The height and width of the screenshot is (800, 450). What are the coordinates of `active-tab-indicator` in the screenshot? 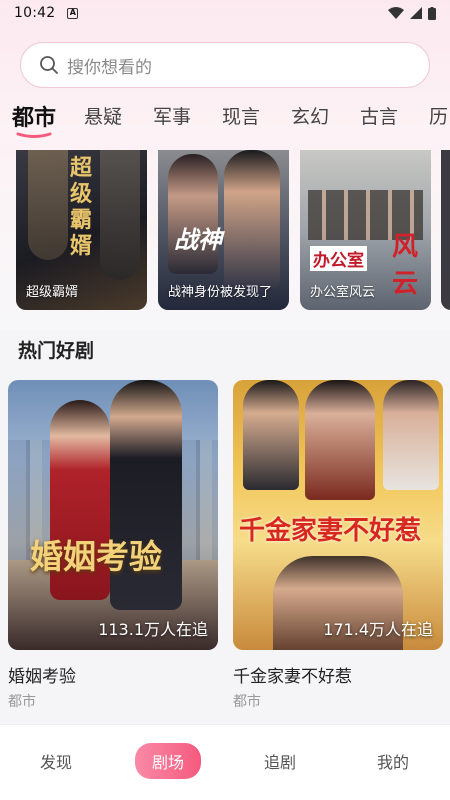 It's located at (34, 135).